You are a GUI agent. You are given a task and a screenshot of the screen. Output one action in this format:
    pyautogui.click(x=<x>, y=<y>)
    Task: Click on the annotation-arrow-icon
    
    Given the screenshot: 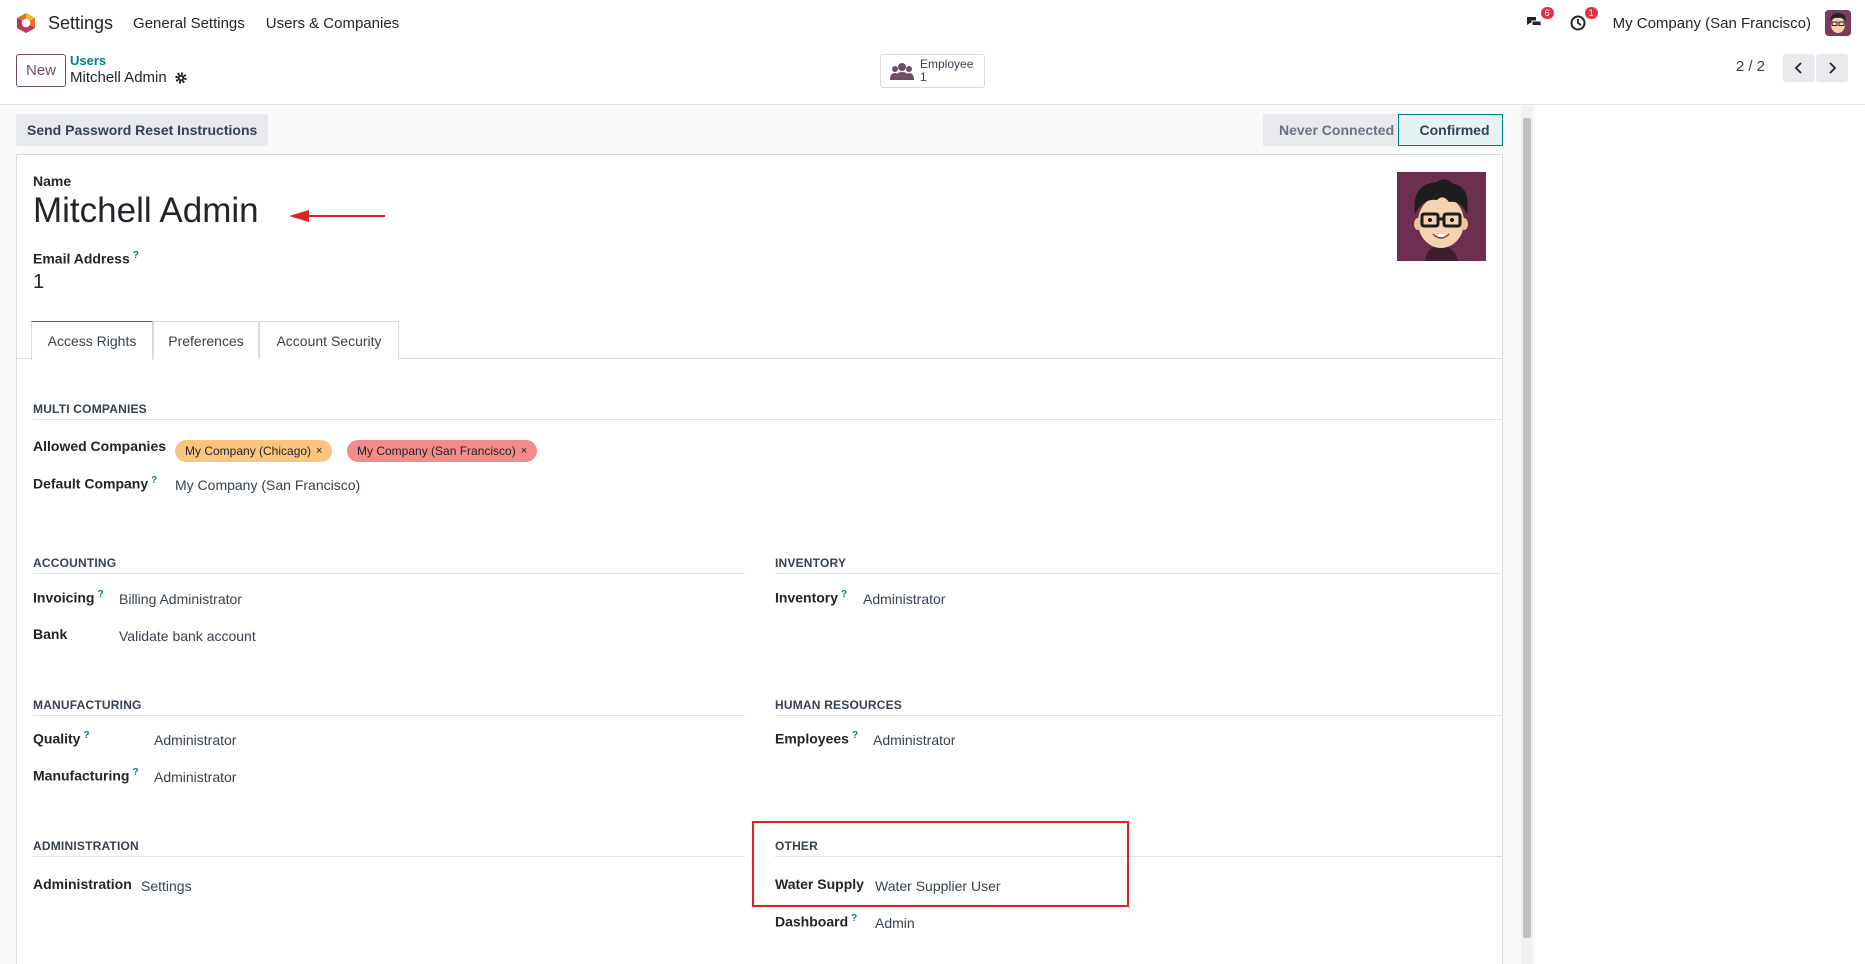 What is the action you would take?
    pyautogui.click(x=337, y=216)
    